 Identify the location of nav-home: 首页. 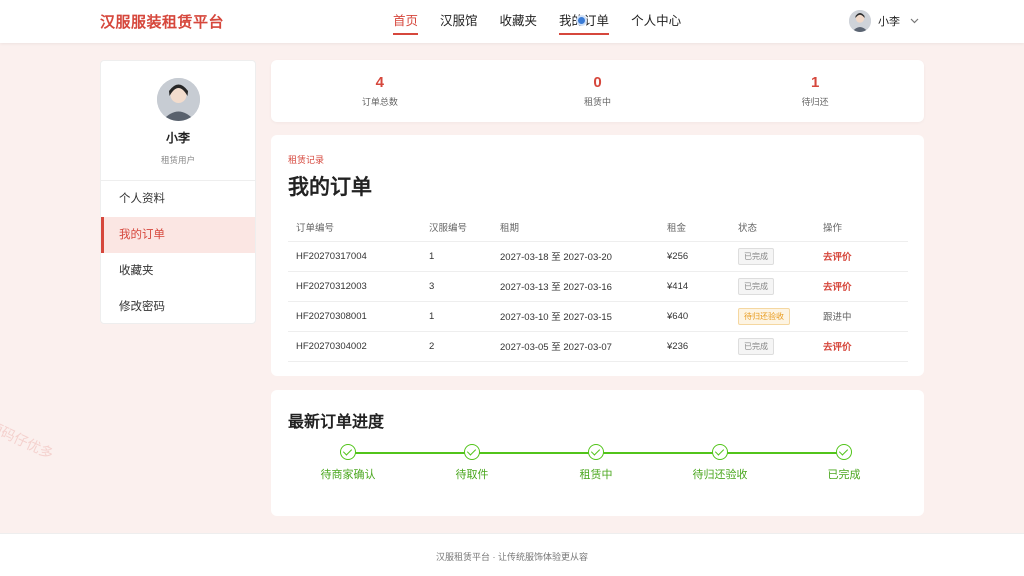
(406, 21).